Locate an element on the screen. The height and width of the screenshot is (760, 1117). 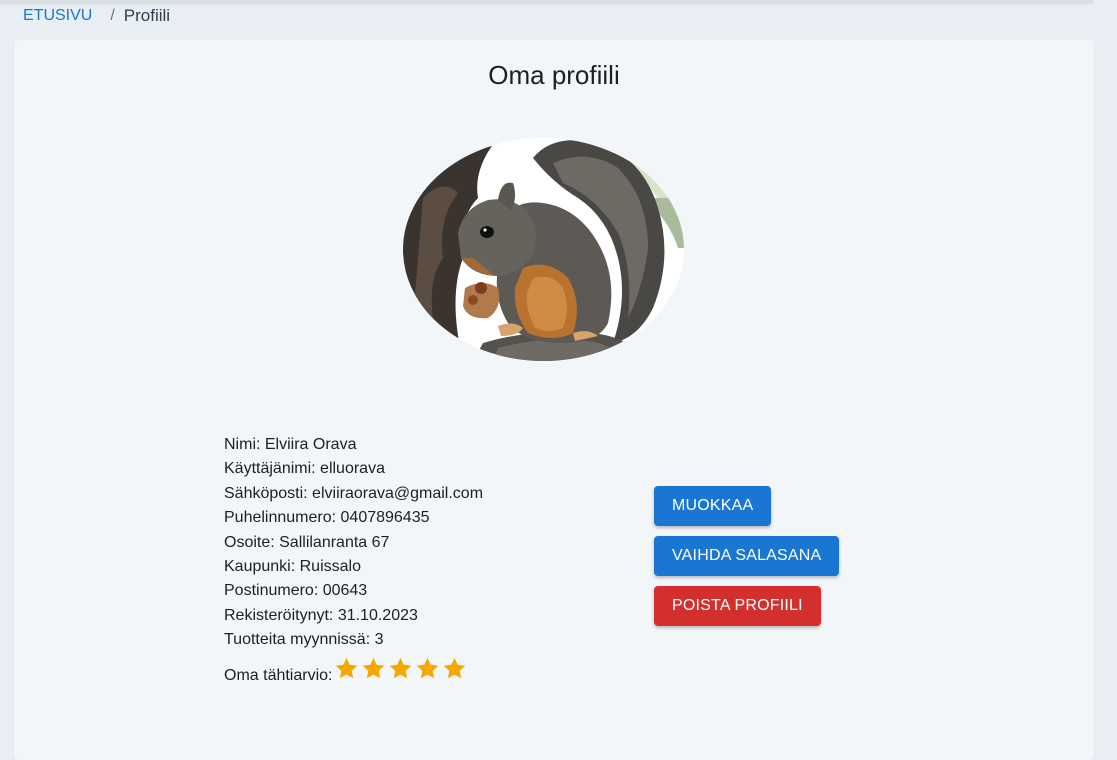
profile-username: Käyttäjänimi: elluorava is located at coordinates (304, 469).